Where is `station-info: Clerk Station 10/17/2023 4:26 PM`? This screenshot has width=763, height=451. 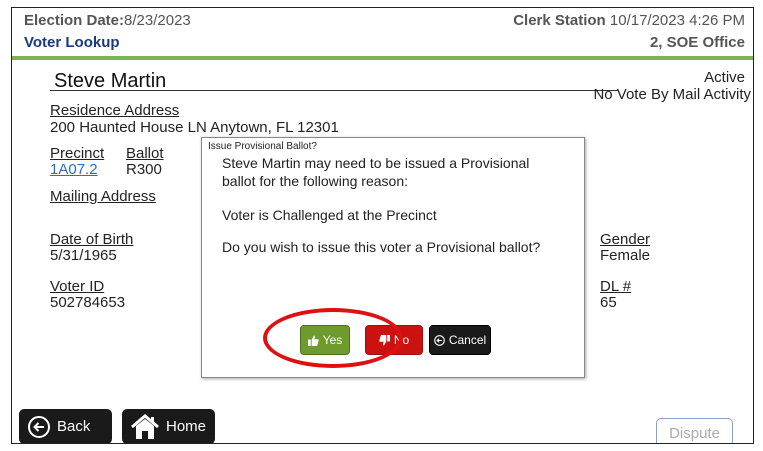
station-info: Clerk Station 10/17/2023 4:26 PM is located at coordinates (629, 20).